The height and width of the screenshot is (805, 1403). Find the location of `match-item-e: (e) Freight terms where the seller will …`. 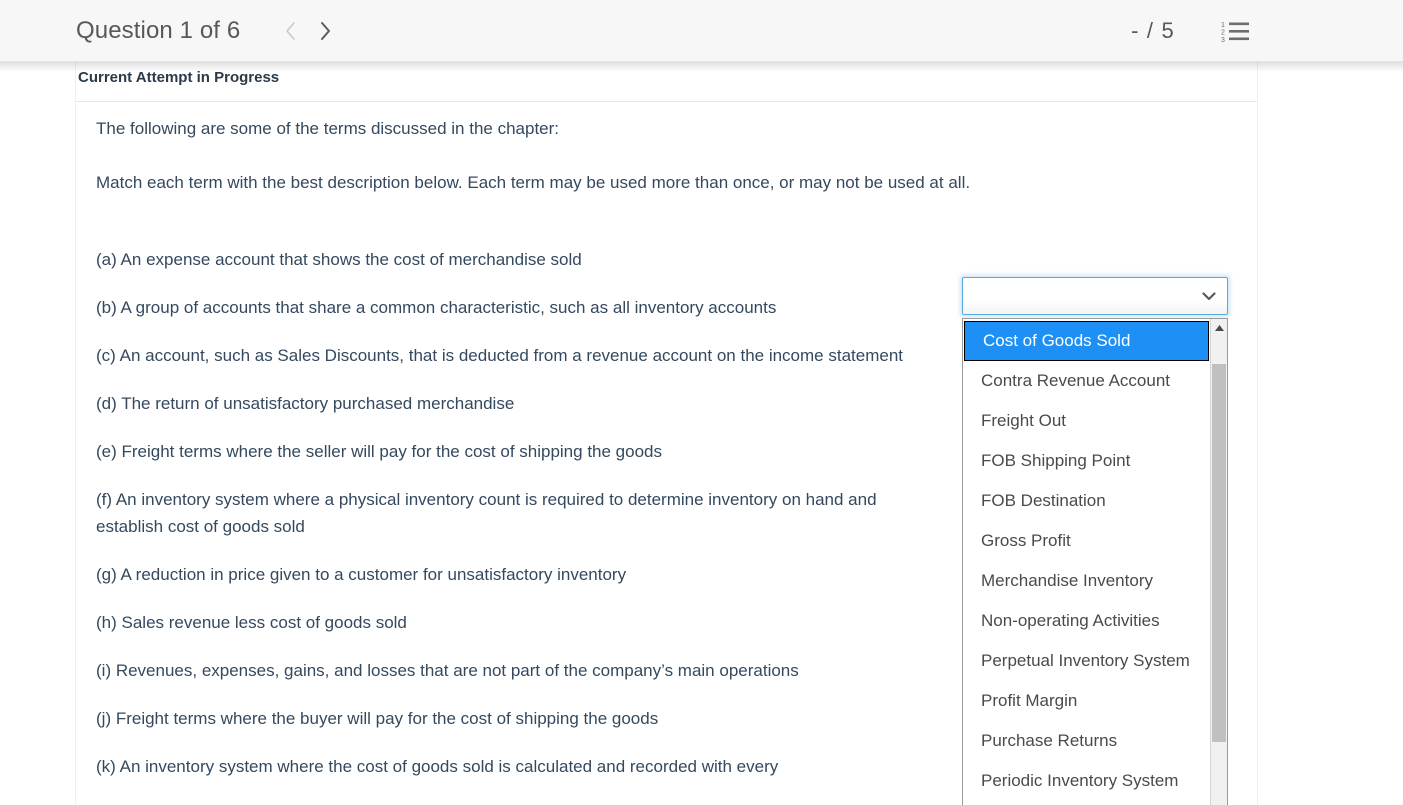

match-item-e: (e) Freight terms where the seller will … is located at coordinates (379, 451).